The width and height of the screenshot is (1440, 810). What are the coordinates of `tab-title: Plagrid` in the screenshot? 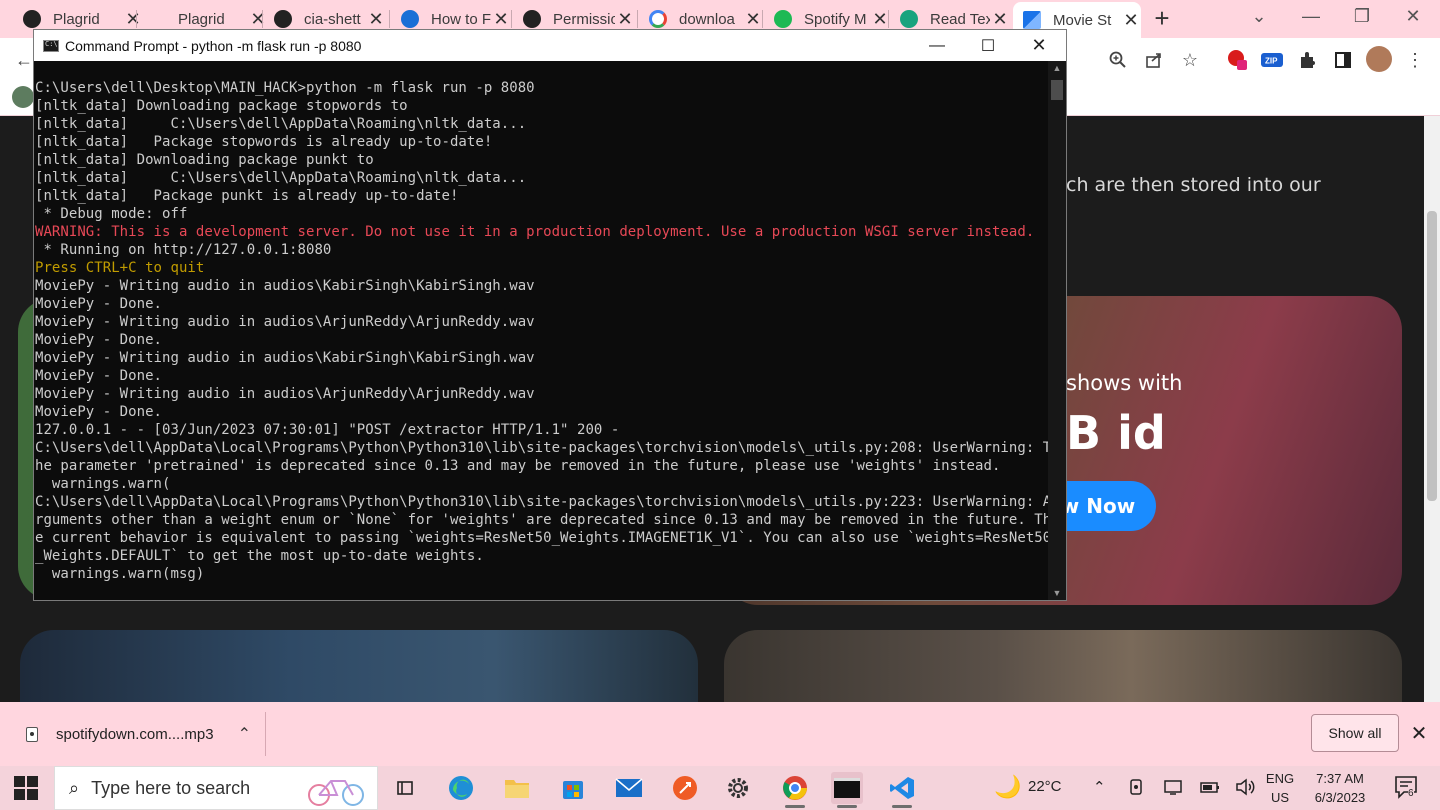 It's located at (76, 19).